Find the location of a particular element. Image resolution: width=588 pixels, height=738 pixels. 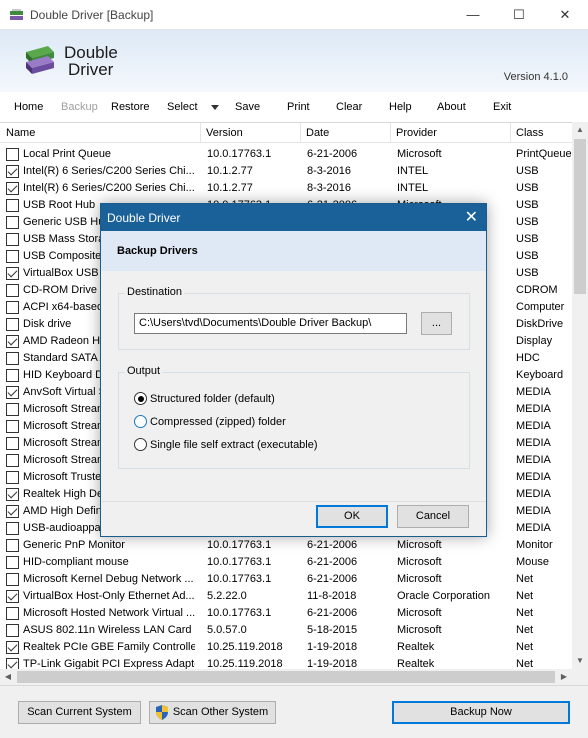

dialog-close-icon: ✕ is located at coordinates (471, 217).